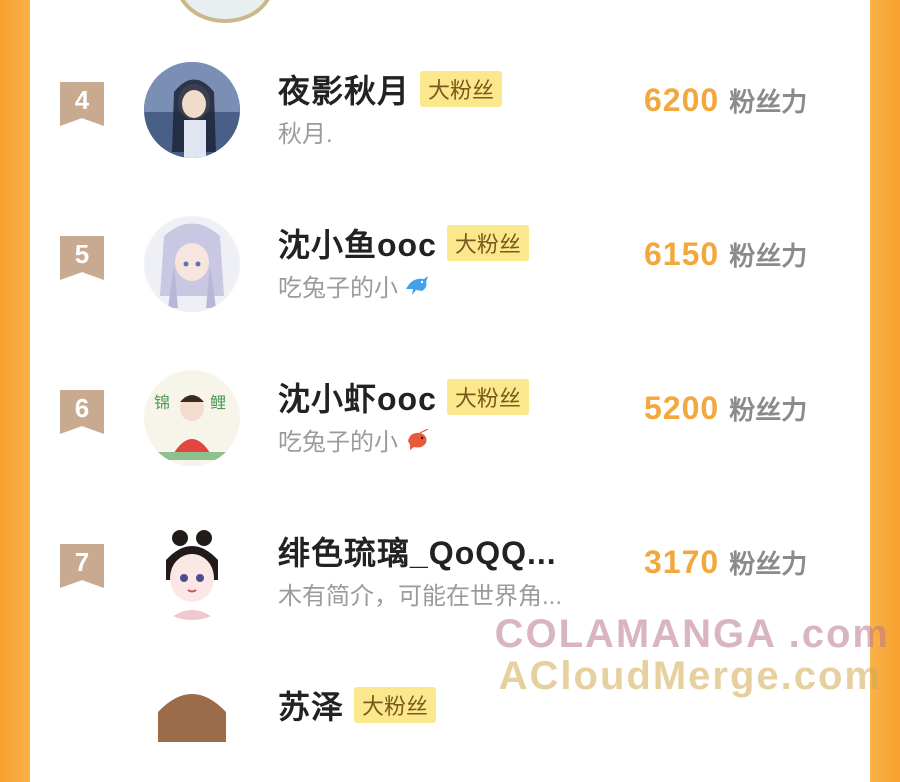 This screenshot has width=900, height=782. Describe the element at coordinates (311, 705) in the screenshot. I see `user-name: 苏泽` at that location.